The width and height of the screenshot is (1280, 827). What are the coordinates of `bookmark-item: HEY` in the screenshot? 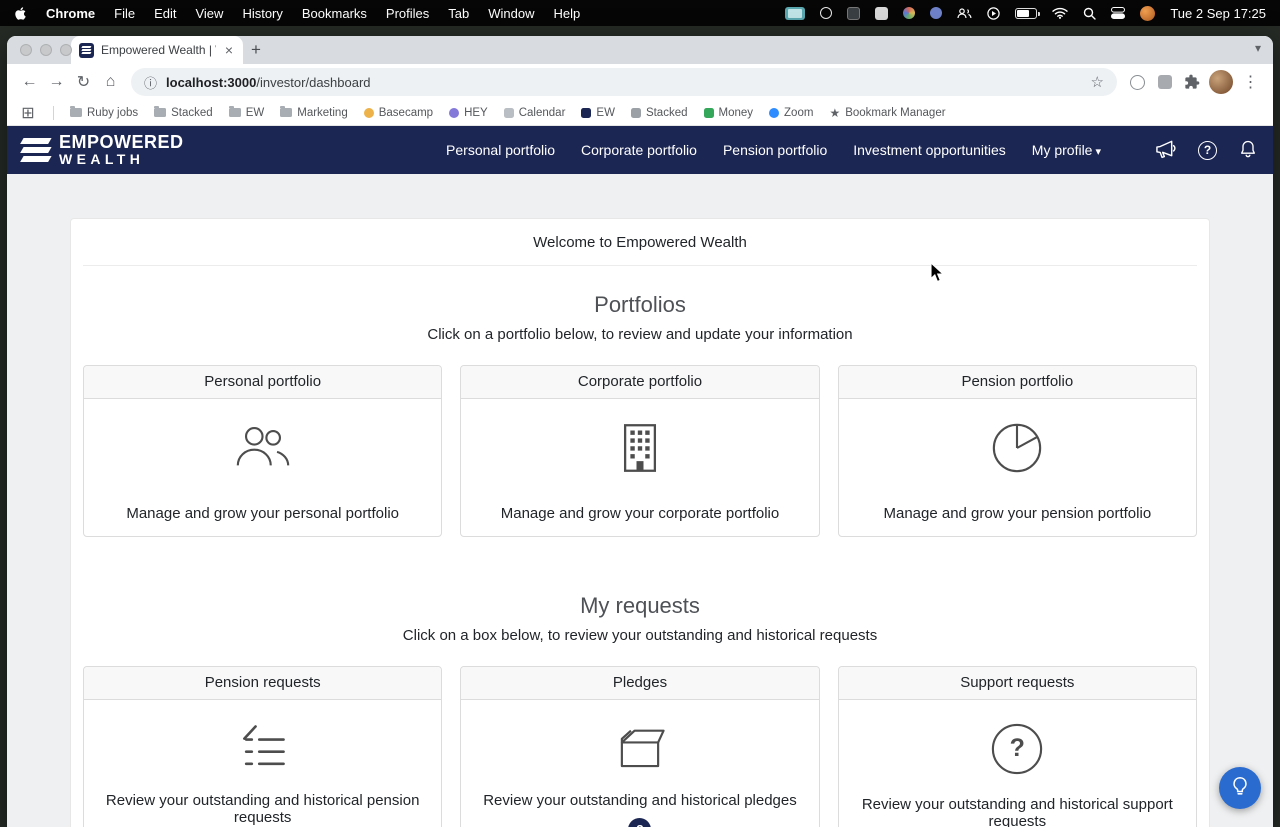 It's located at (468, 113).